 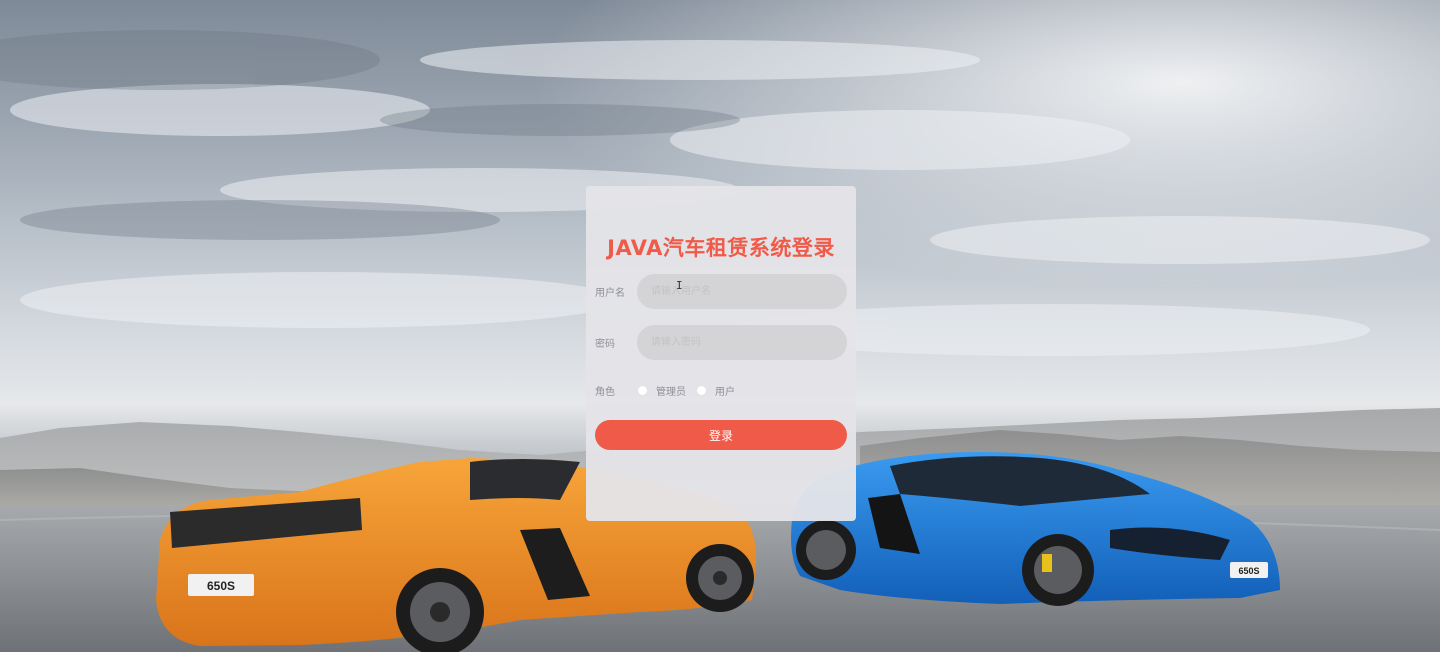 What do you see at coordinates (610, 293) in the screenshot?
I see `username-label: 用户名` at bounding box center [610, 293].